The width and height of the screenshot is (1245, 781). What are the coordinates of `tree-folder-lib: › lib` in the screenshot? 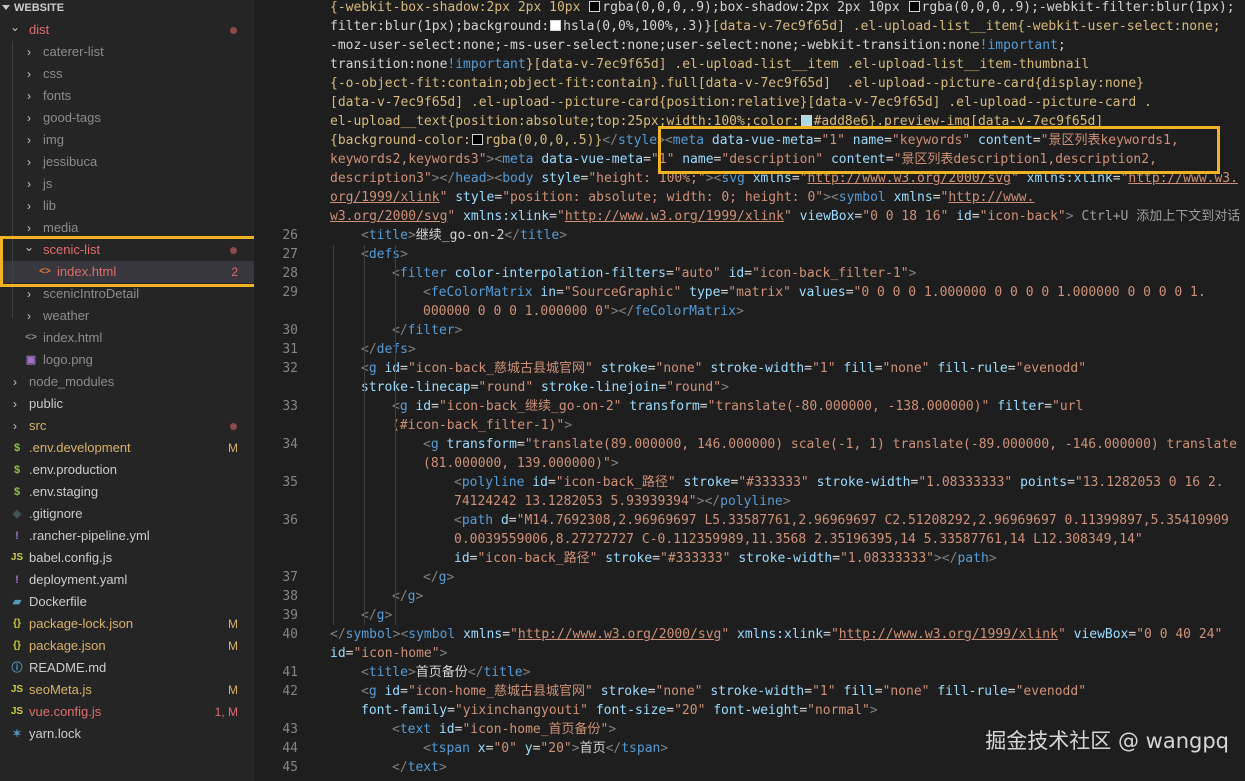 It's located at (127, 206).